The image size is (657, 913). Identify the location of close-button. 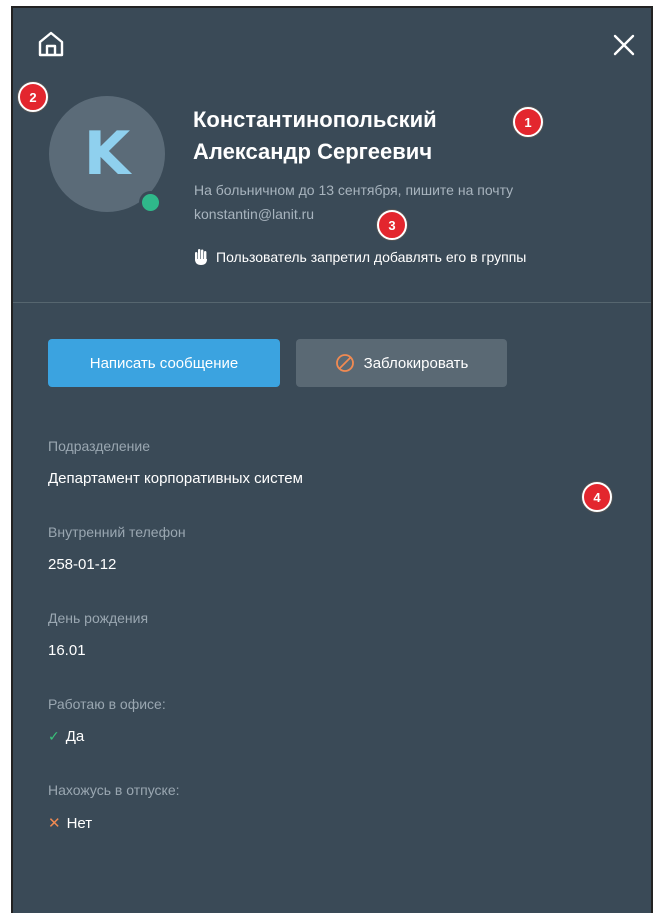
(624, 45).